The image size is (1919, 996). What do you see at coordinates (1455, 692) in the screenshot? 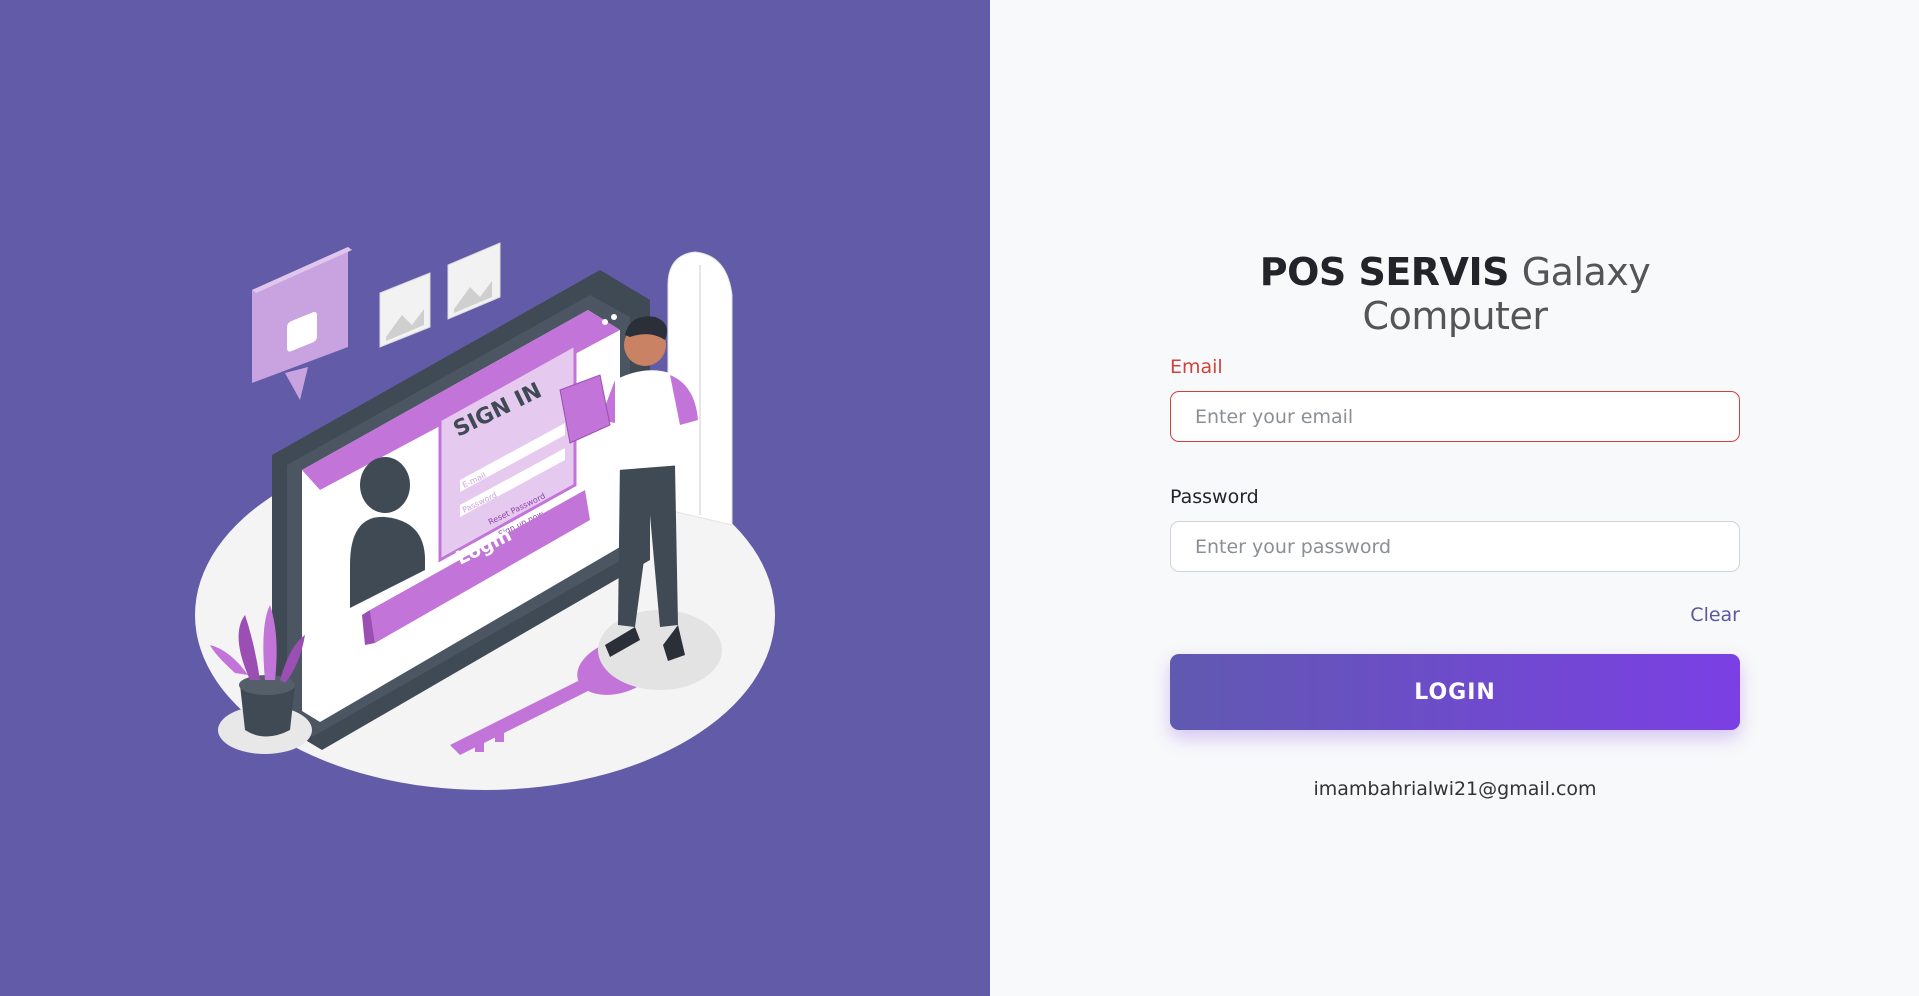
I see `login-button: LOGIN` at bounding box center [1455, 692].